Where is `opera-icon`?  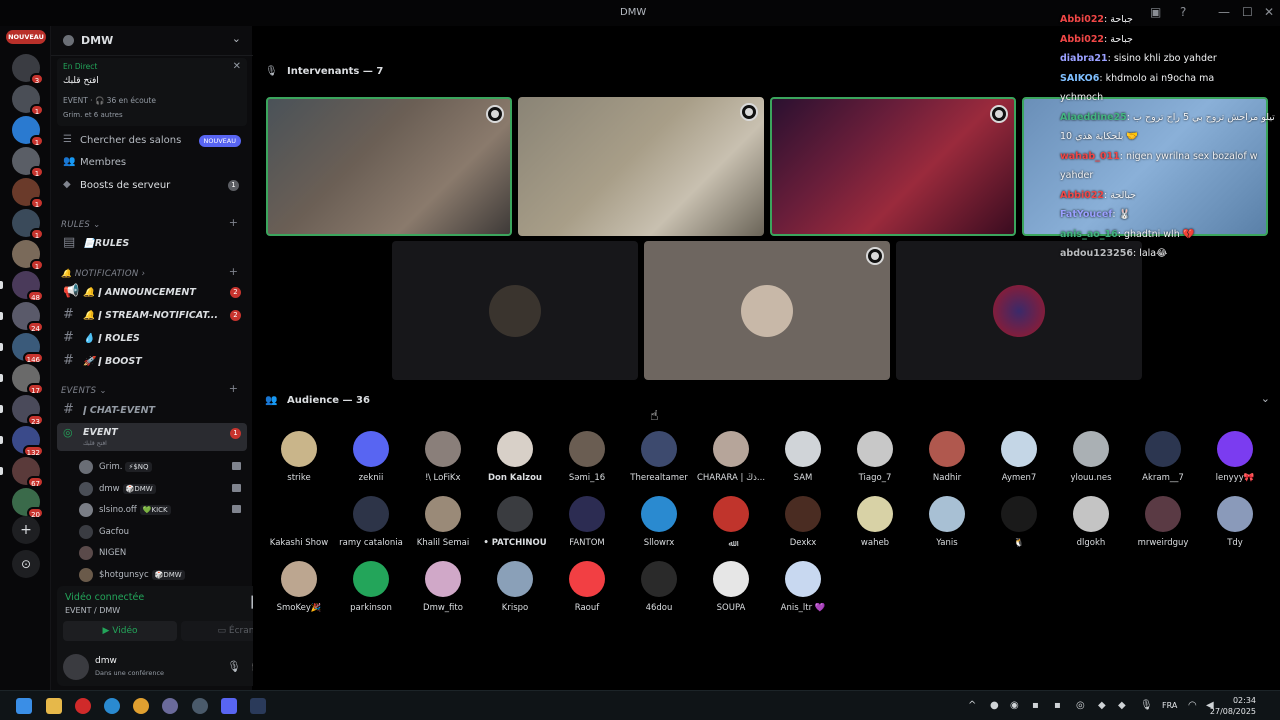
opera-icon is located at coordinates (83, 706).